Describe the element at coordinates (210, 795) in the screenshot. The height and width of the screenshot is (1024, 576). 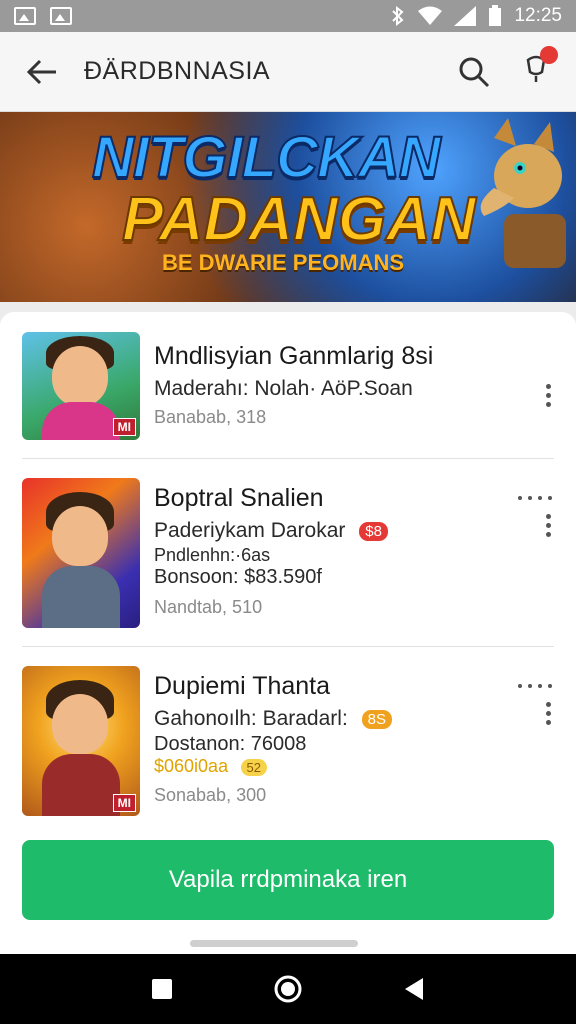
I see `item-meta: Sonabab, 300` at that location.